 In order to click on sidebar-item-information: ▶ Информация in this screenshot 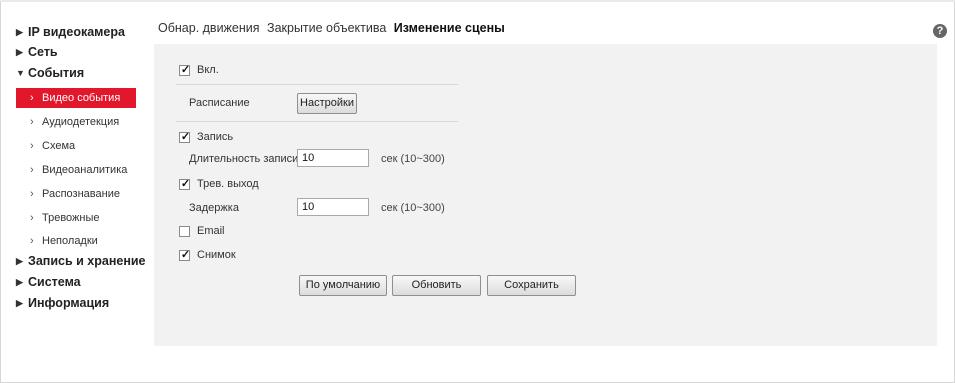, I will do `click(62, 303)`.